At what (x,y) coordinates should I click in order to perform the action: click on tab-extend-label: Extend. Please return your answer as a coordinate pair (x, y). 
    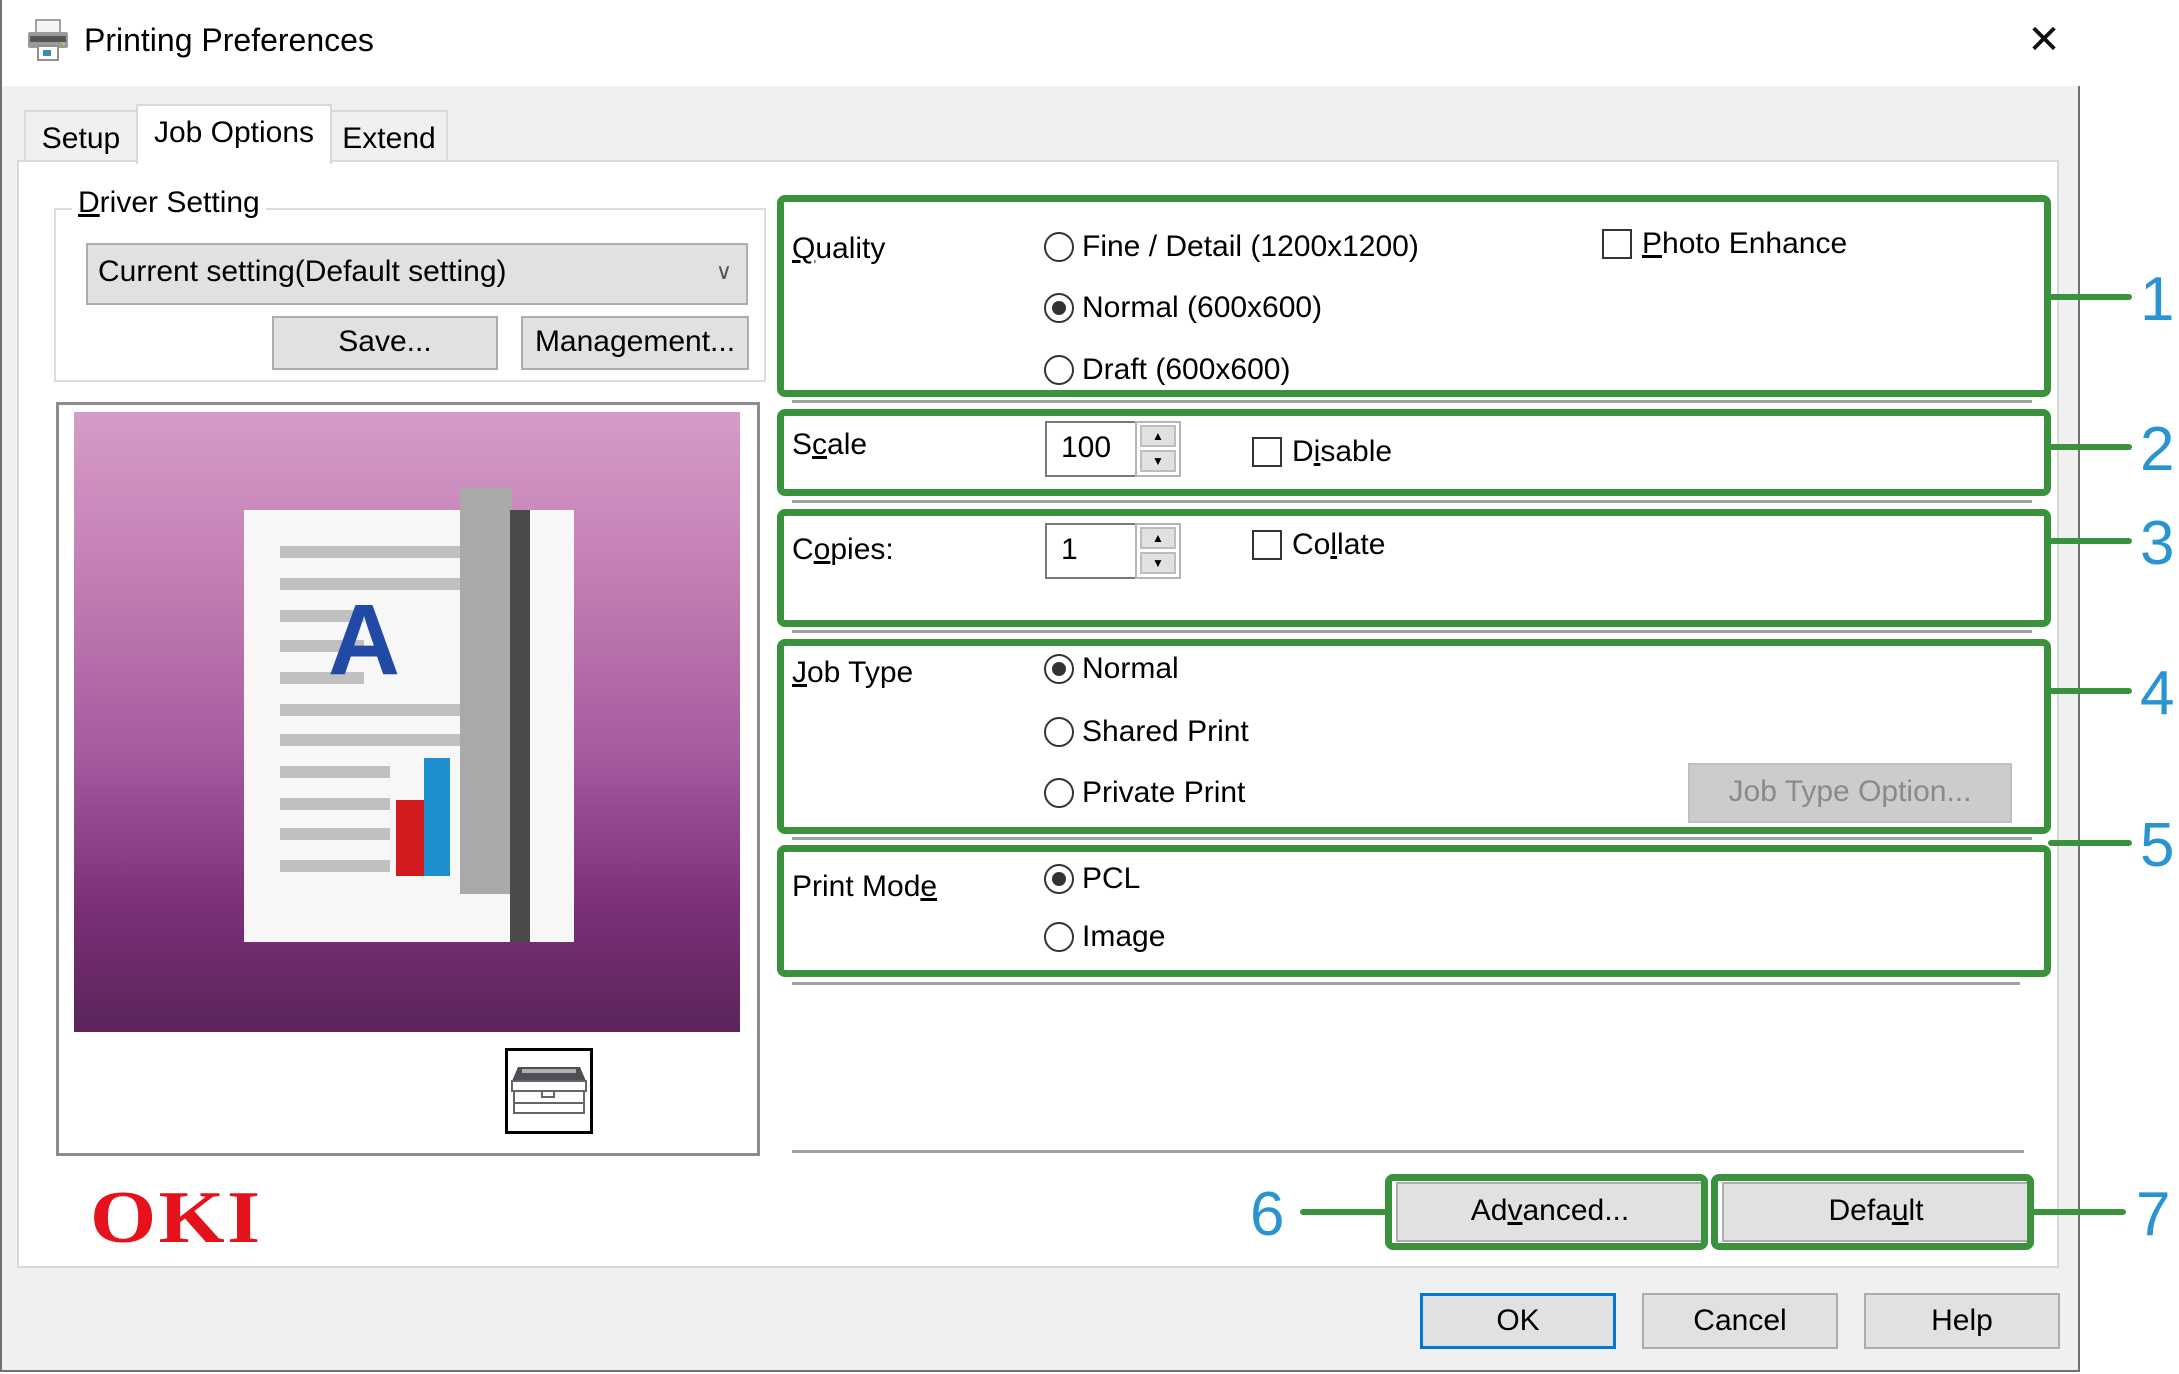
    Looking at the image, I should click on (389, 138).